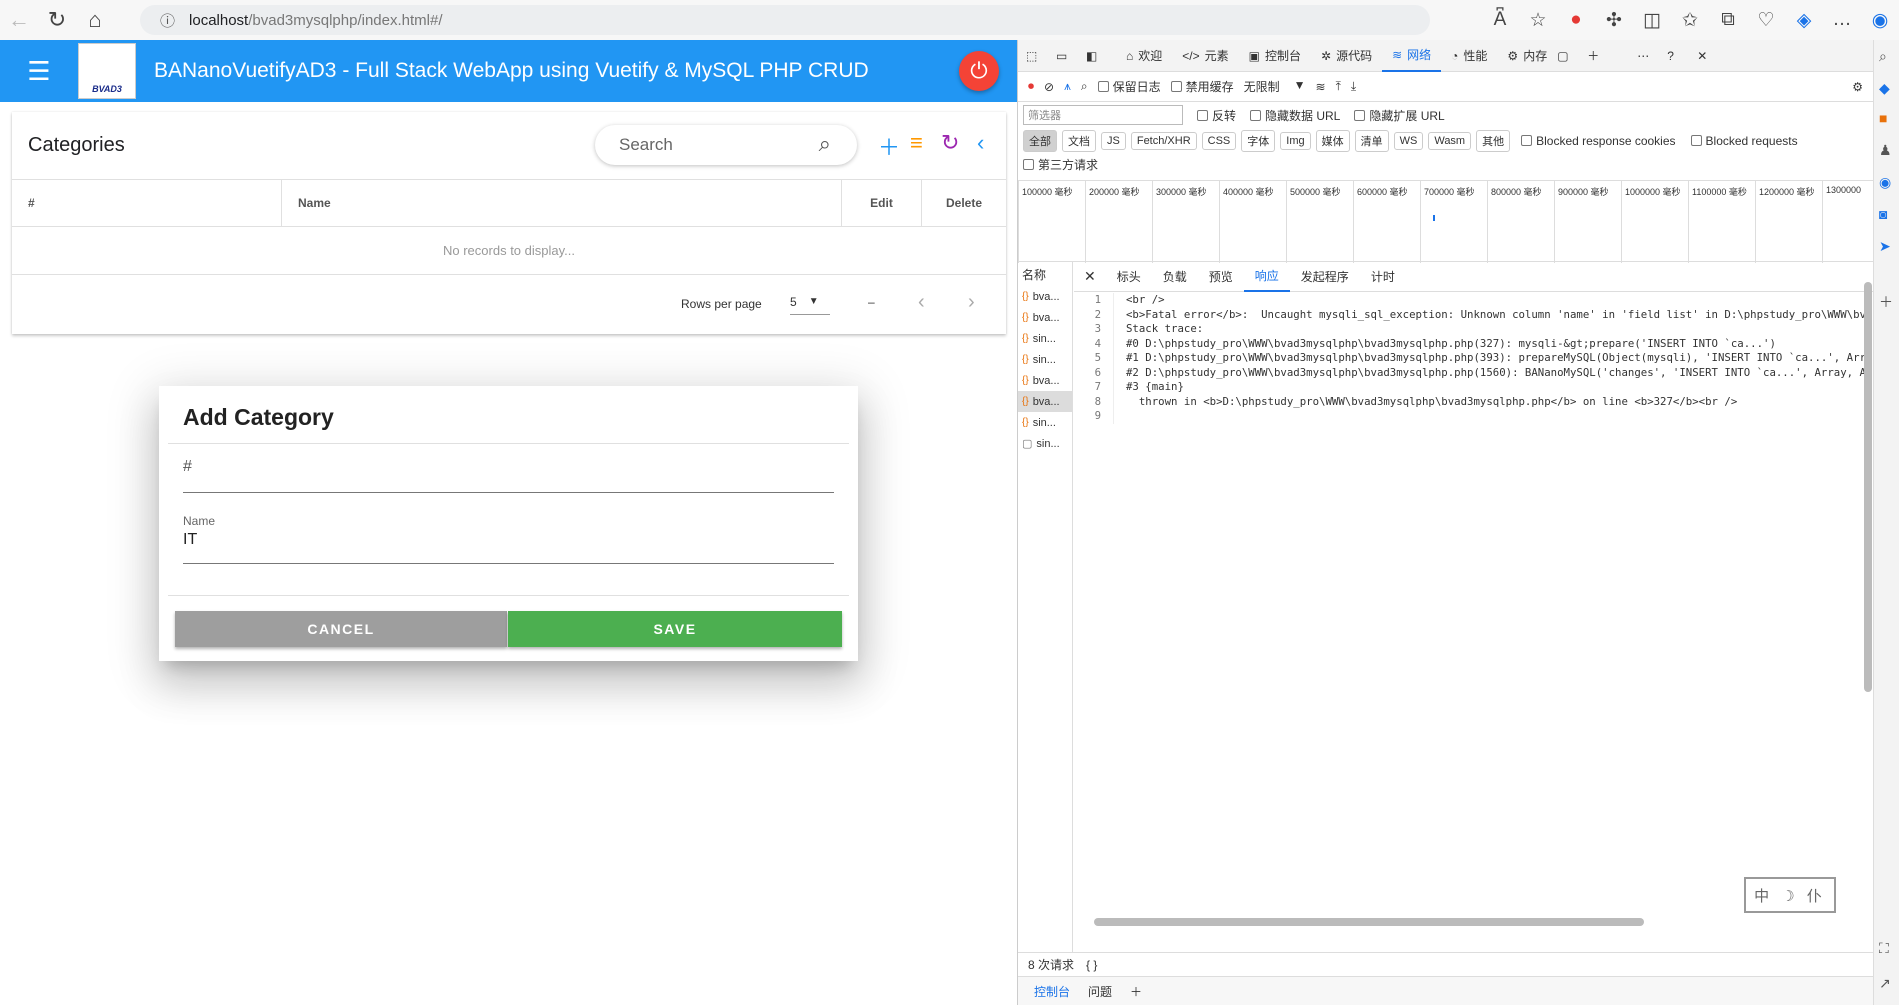  Describe the element at coordinates (1100, 991) in the screenshot. I see `drawer-tab-issues: 问题` at that location.